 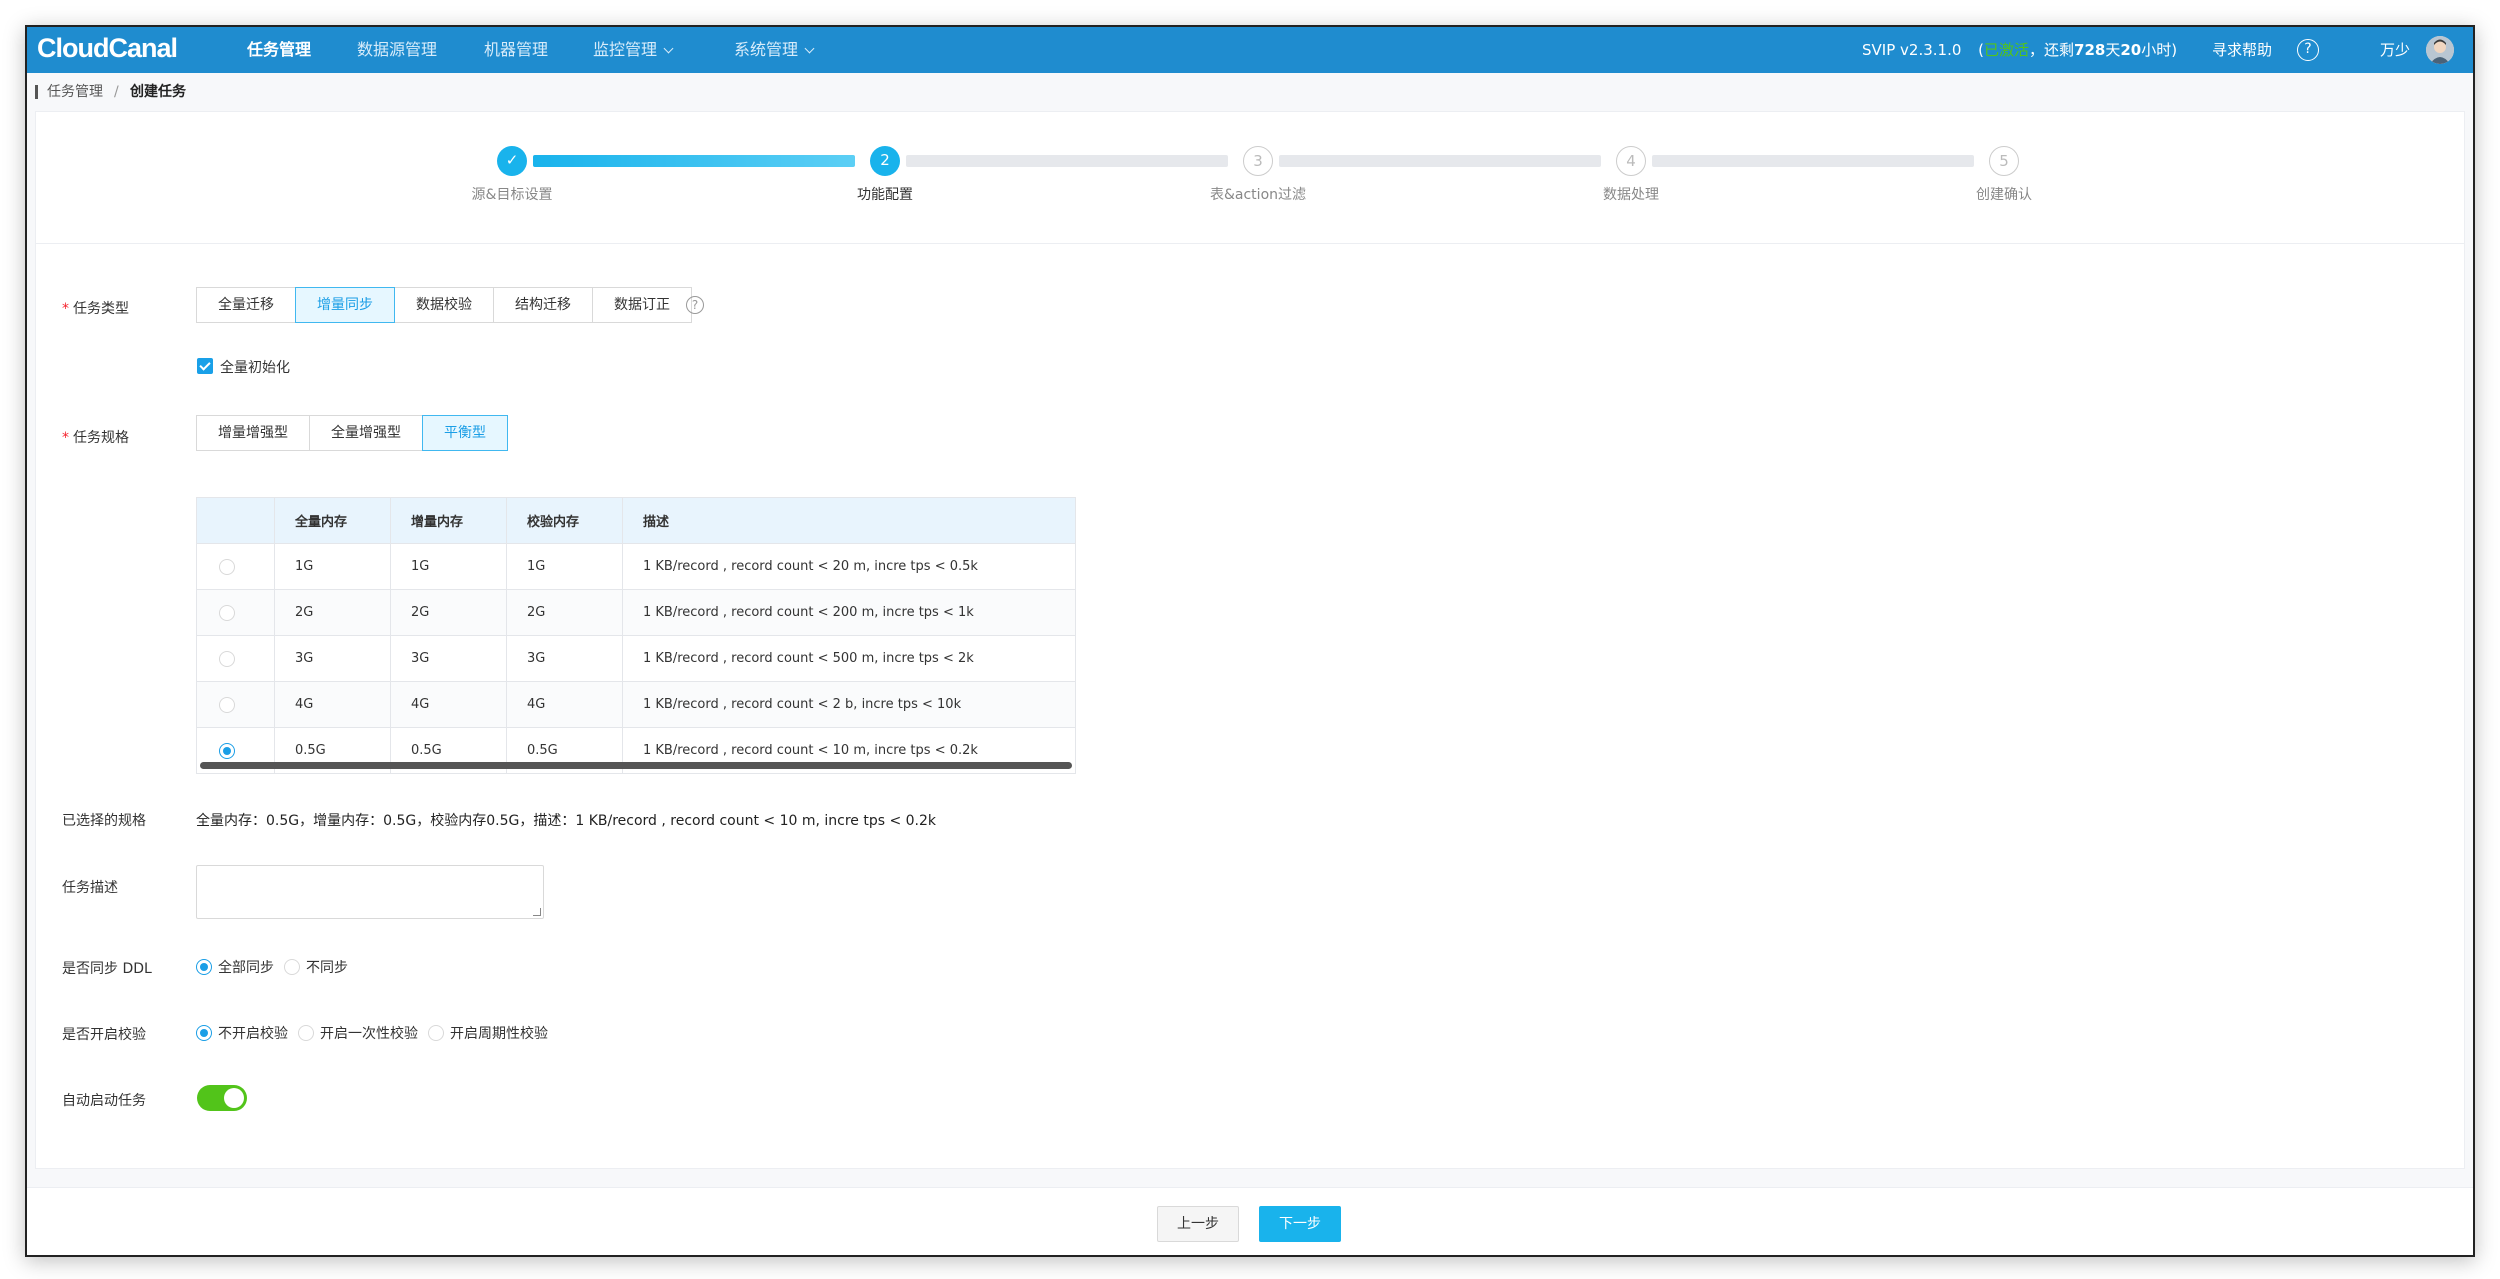 What do you see at coordinates (512, 161) in the screenshot?
I see `step-1-check-icon: ✓` at bounding box center [512, 161].